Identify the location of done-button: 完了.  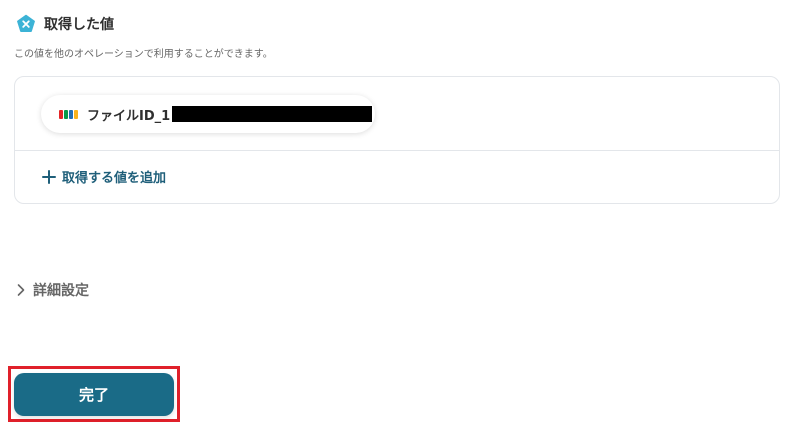
(94, 394).